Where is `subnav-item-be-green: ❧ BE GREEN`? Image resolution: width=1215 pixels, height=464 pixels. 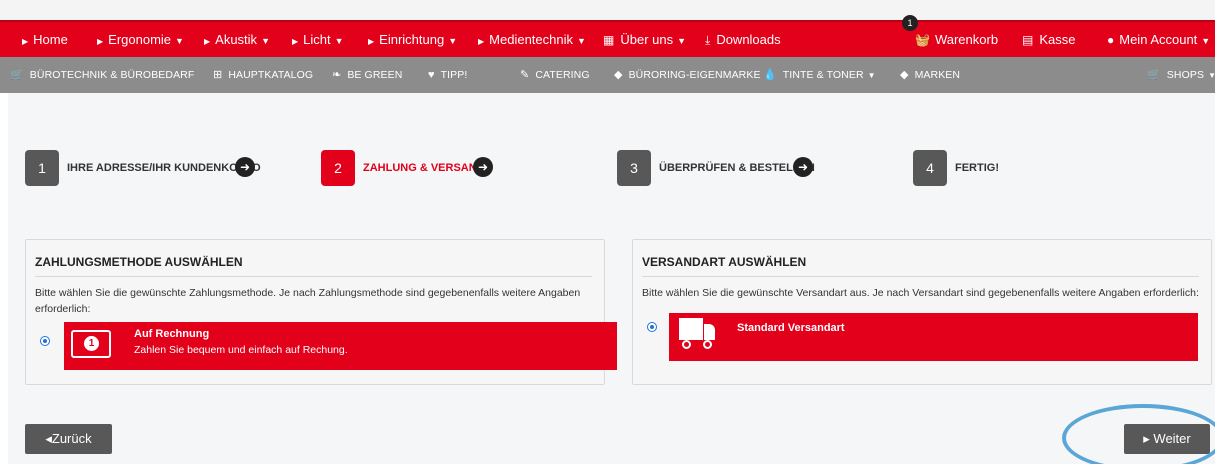 subnav-item-be-green: ❧ BE GREEN is located at coordinates (367, 75).